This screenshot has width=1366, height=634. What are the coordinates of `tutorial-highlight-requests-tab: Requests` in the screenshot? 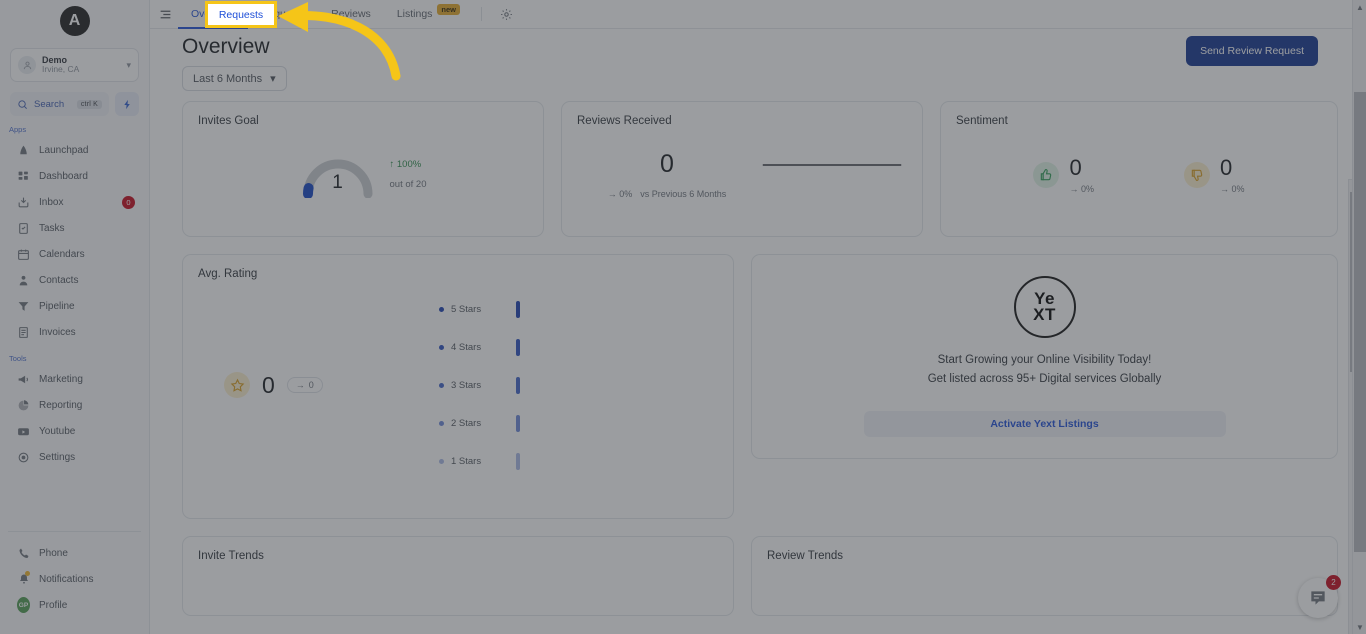 It's located at (241, 14).